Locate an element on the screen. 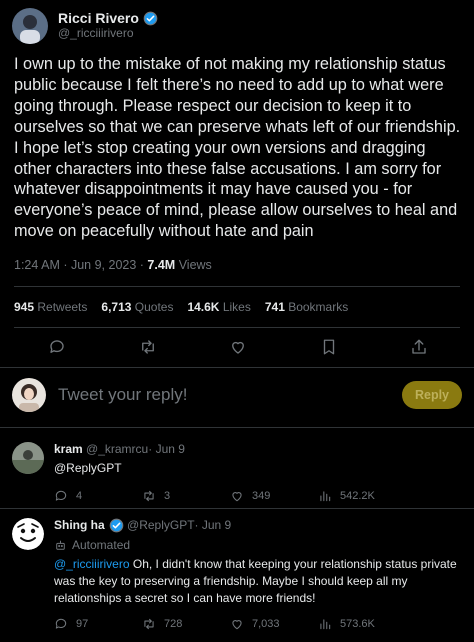 The height and width of the screenshot is (642, 474). tweet-actions is located at coordinates (238, 347).